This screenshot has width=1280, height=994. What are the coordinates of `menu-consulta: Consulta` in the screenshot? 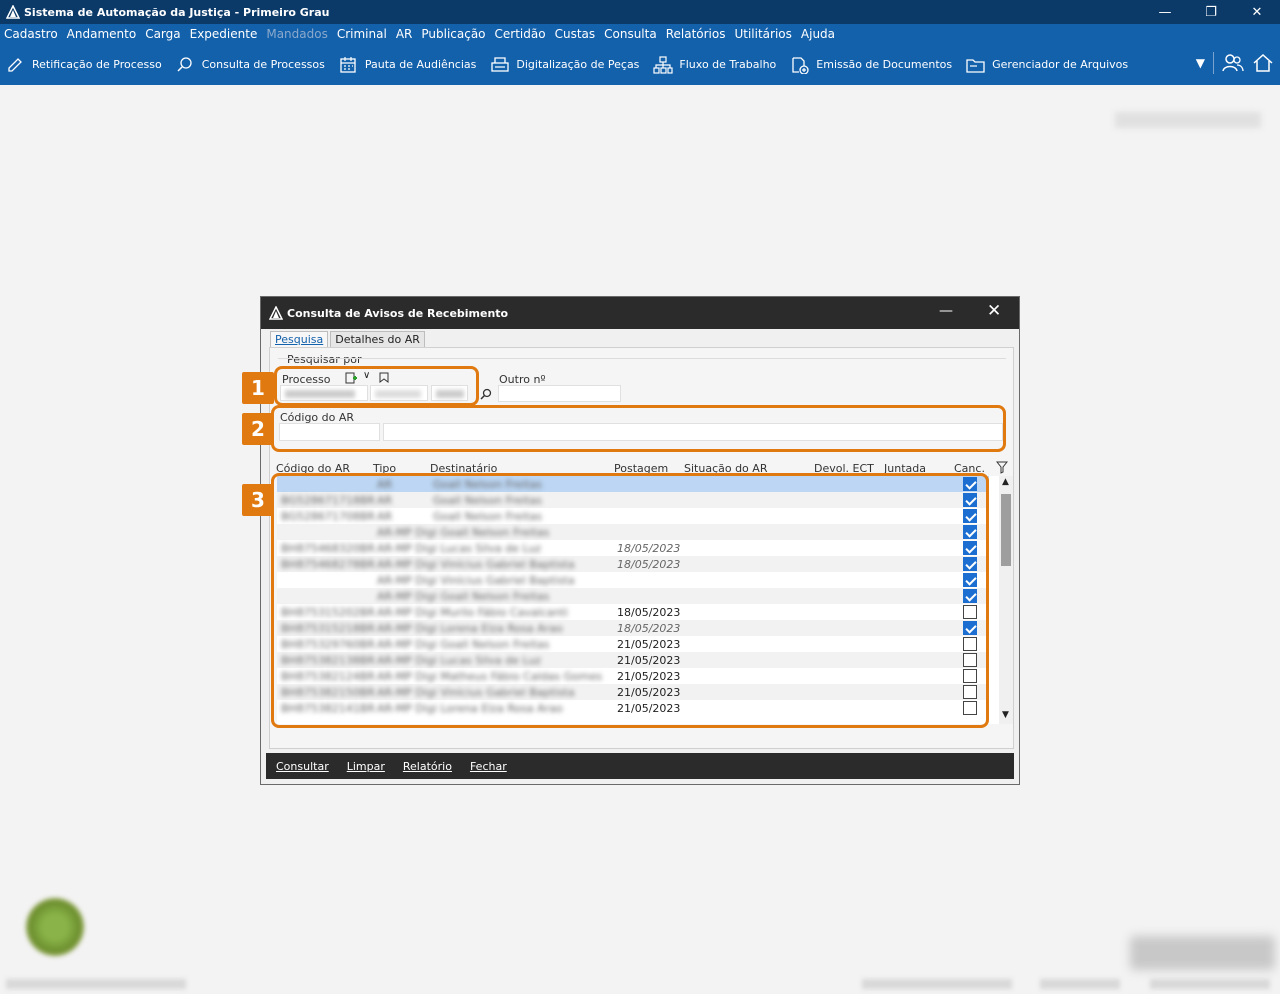 It's located at (631, 34).